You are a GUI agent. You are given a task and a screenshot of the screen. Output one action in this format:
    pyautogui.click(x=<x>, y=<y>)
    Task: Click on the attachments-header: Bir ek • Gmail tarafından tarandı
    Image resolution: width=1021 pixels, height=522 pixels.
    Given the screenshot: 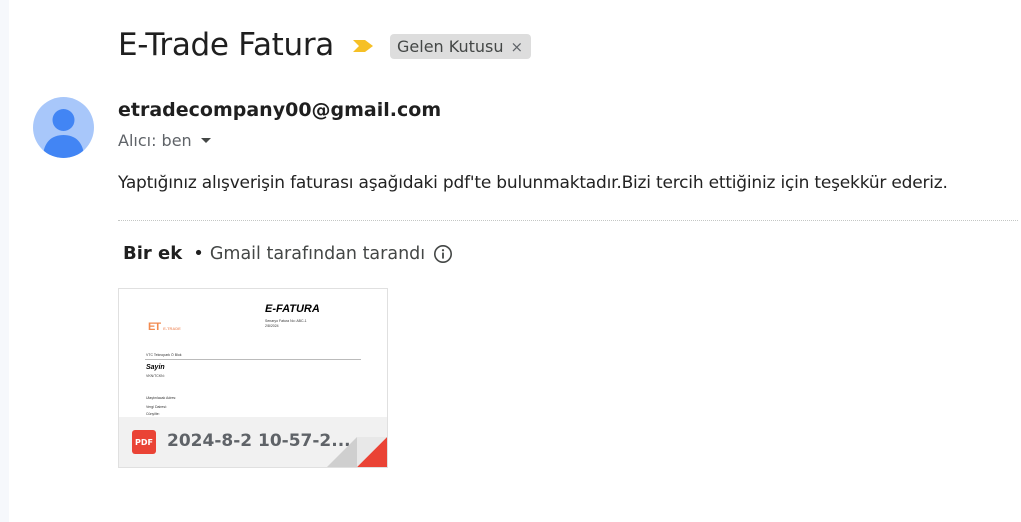 What is the action you would take?
    pyautogui.click(x=288, y=253)
    